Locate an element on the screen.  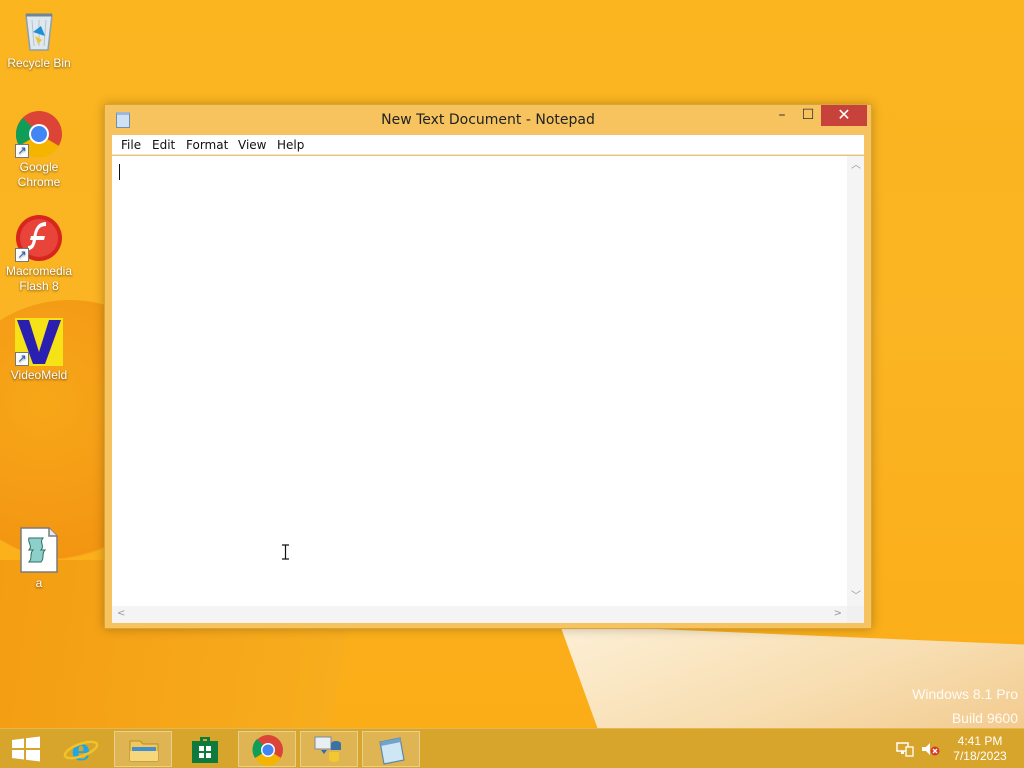
chrome-icon is located at coordinates (267, 750).